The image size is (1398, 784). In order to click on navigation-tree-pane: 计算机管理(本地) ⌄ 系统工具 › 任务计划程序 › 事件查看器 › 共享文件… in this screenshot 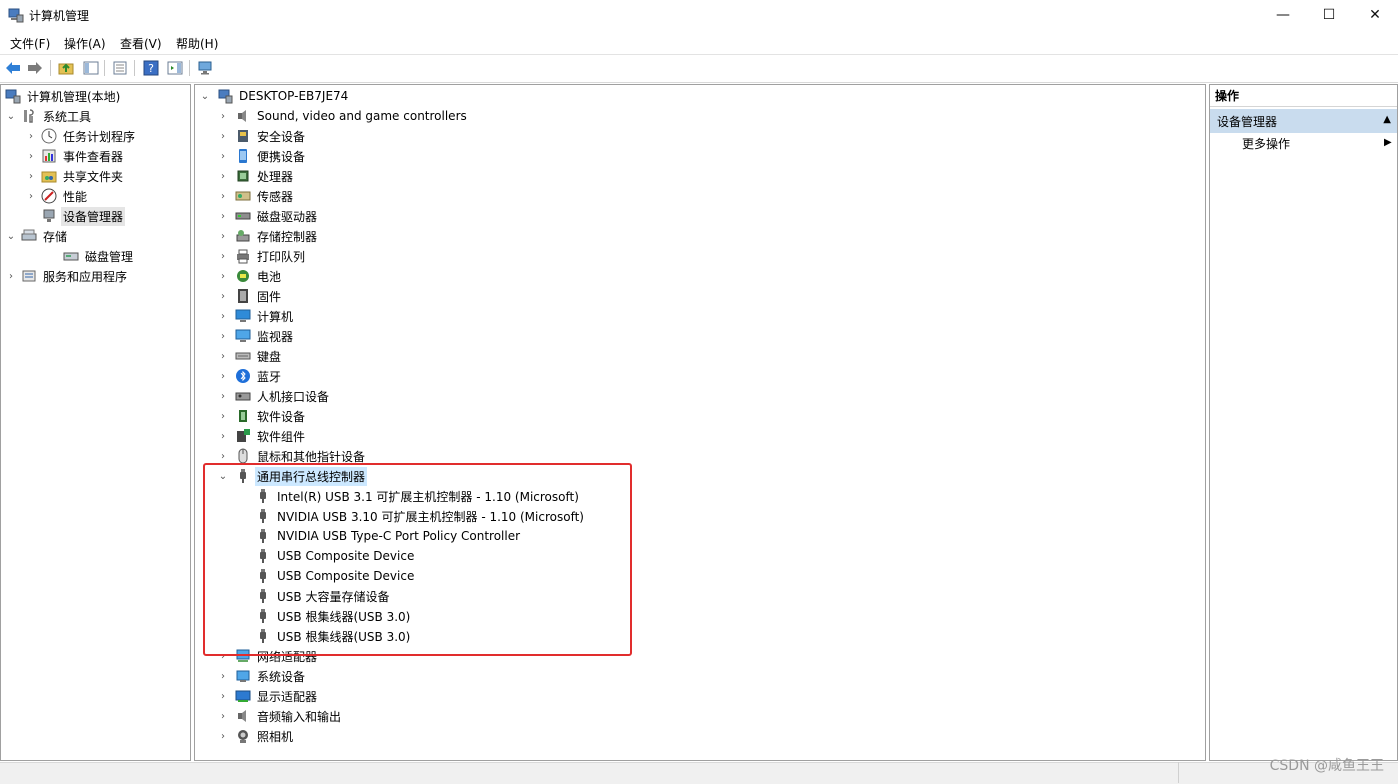, I will do `click(95, 422)`.